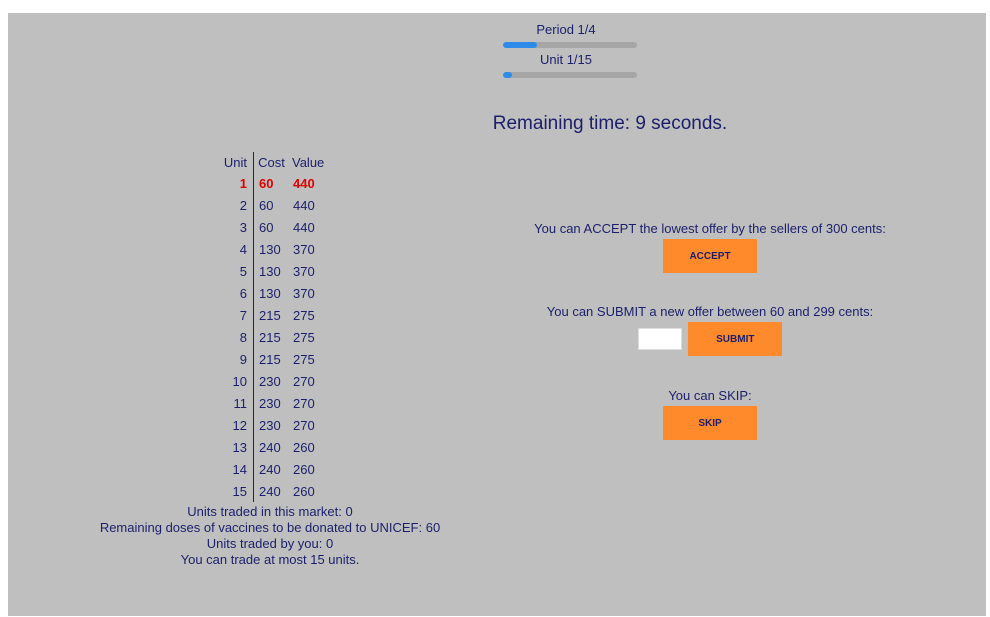 The height and width of the screenshot is (617, 990). Describe the element at coordinates (570, 45) in the screenshot. I see `period-progress-bar` at that location.